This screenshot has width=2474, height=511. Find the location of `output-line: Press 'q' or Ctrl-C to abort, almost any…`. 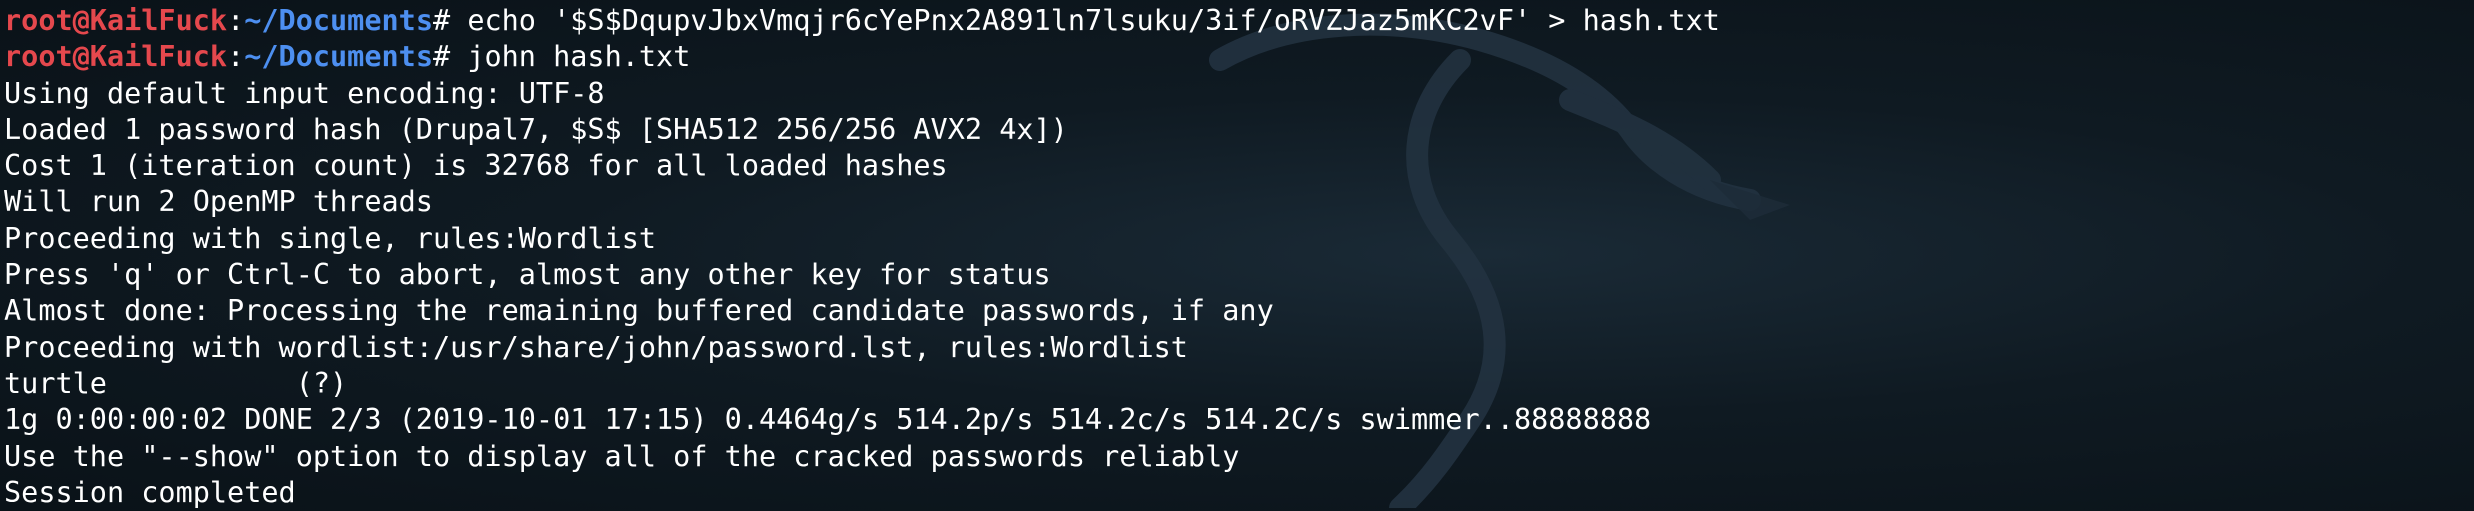

output-line: Press 'q' or Ctrl-C to abort, almost any… is located at coordinates (527, 275).